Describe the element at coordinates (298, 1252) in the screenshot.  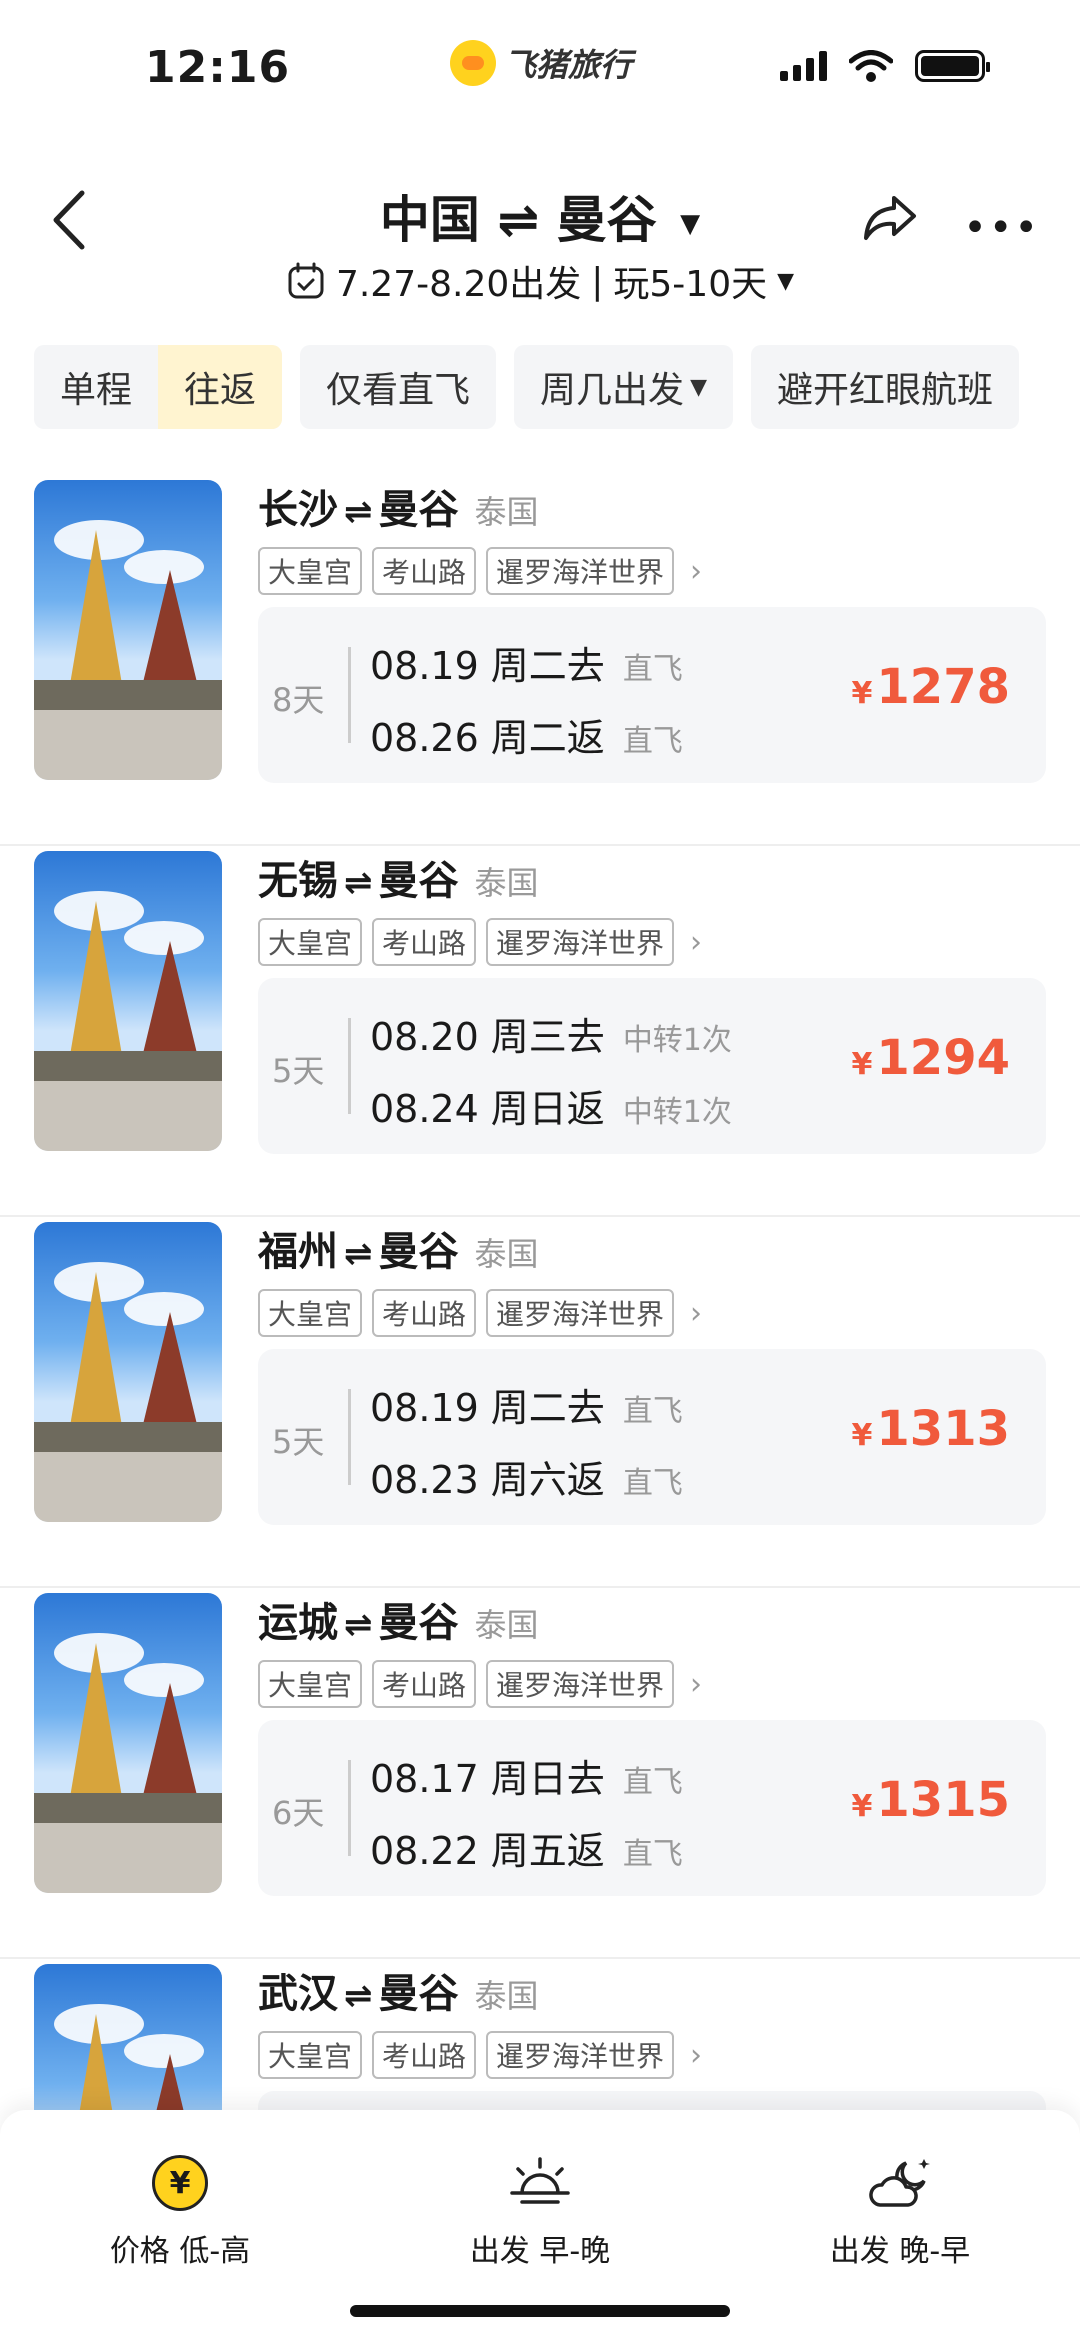
I see `origin-city: 福州` at that location.